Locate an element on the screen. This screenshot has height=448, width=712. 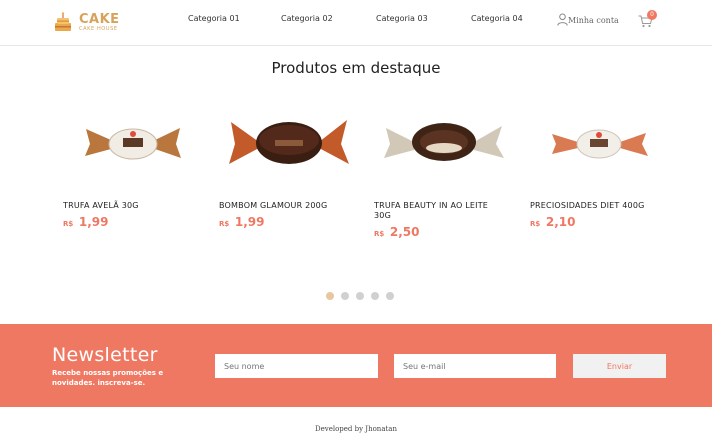
name-input is located at coordinates (296, 366).